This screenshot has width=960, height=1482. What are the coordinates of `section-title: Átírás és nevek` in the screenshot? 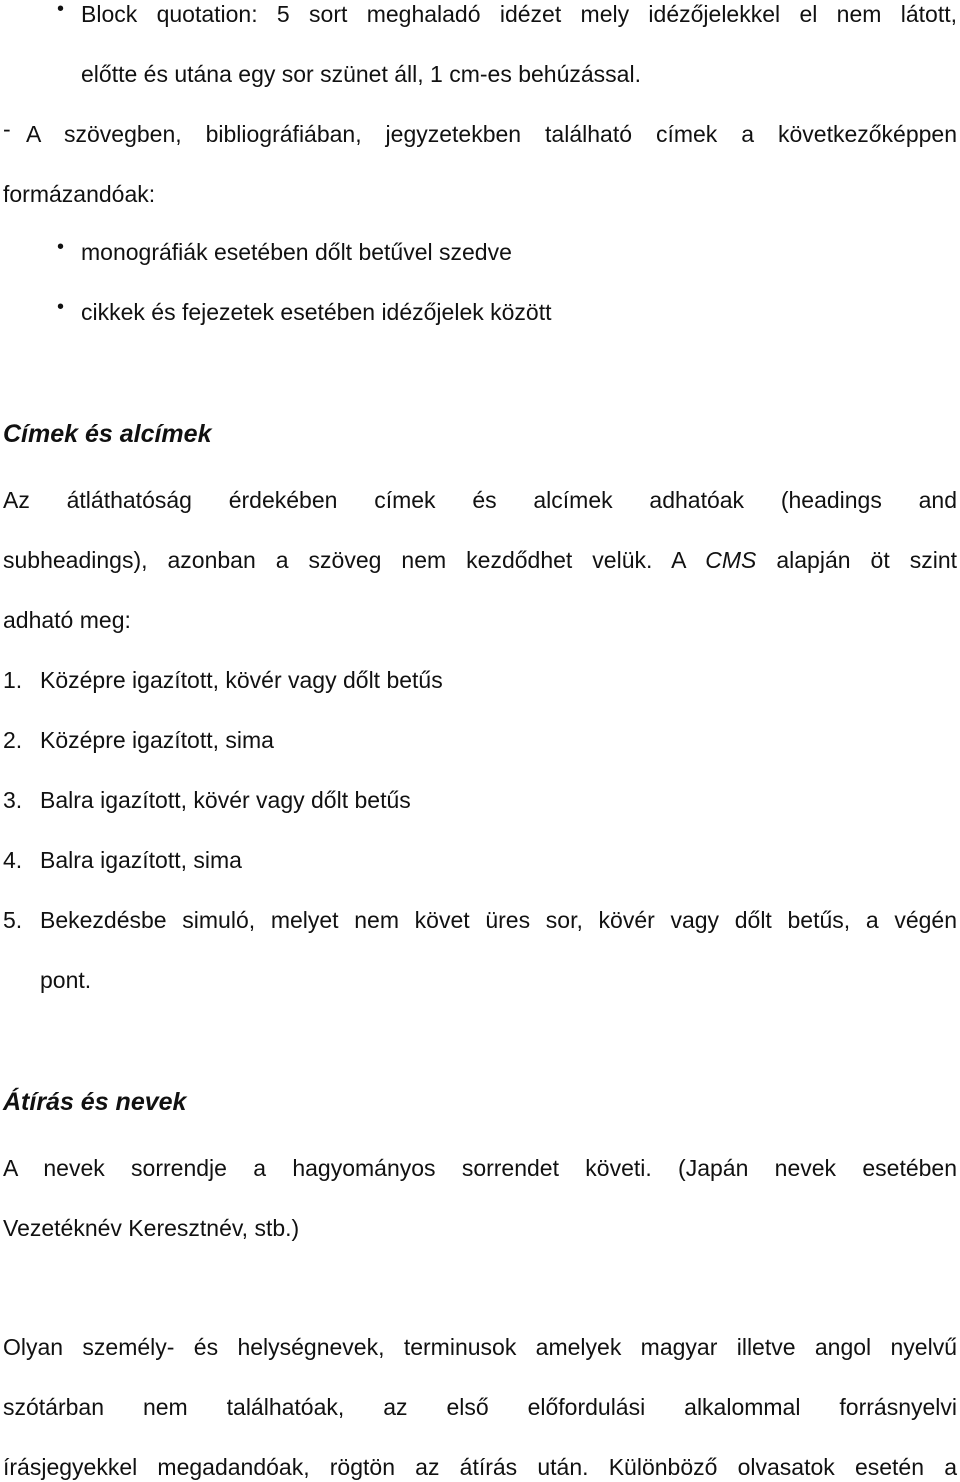 It's located at (95, 1102).